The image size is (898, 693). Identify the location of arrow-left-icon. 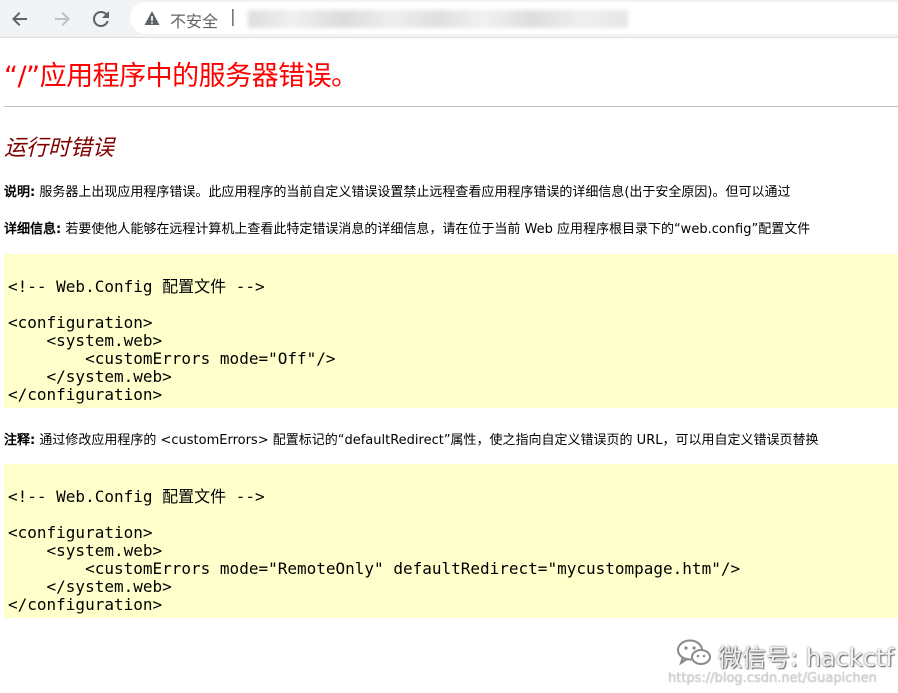
(19, 19).